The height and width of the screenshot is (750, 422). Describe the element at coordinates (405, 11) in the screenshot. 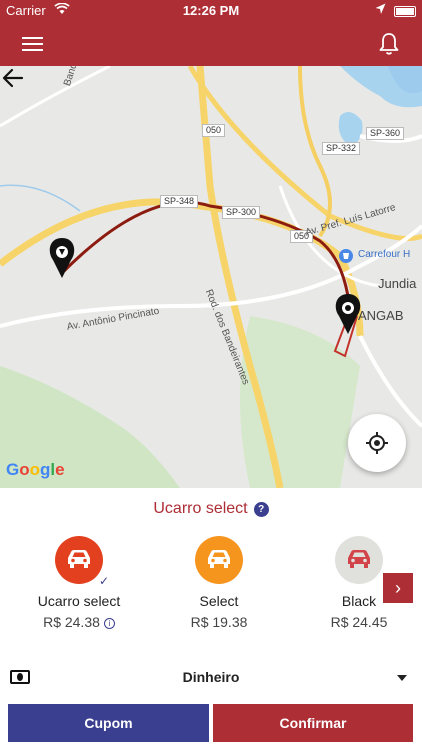

I see `battery-icon` at that location.